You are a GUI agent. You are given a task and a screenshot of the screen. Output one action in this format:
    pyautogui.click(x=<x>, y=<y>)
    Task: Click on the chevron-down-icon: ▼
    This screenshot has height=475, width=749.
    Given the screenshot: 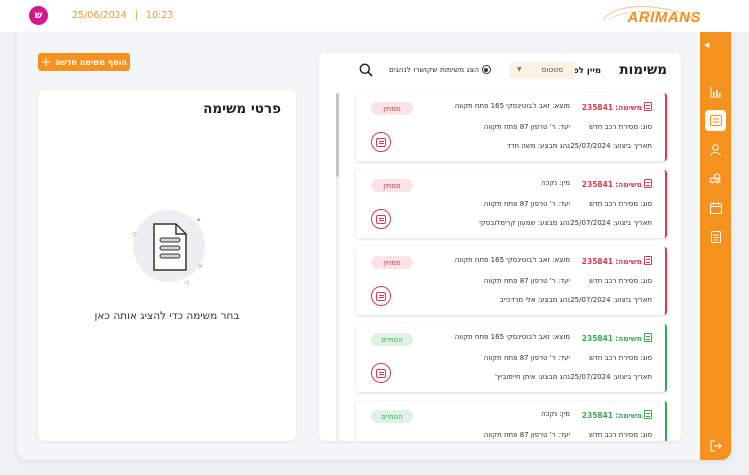 What is the action you would take?
    pyautogui.click(x=519, y=69)
    